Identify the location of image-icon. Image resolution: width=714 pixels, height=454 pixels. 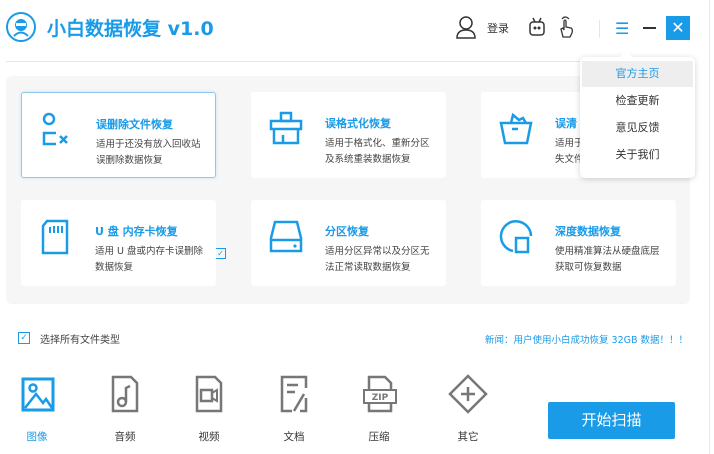
(39, 394).